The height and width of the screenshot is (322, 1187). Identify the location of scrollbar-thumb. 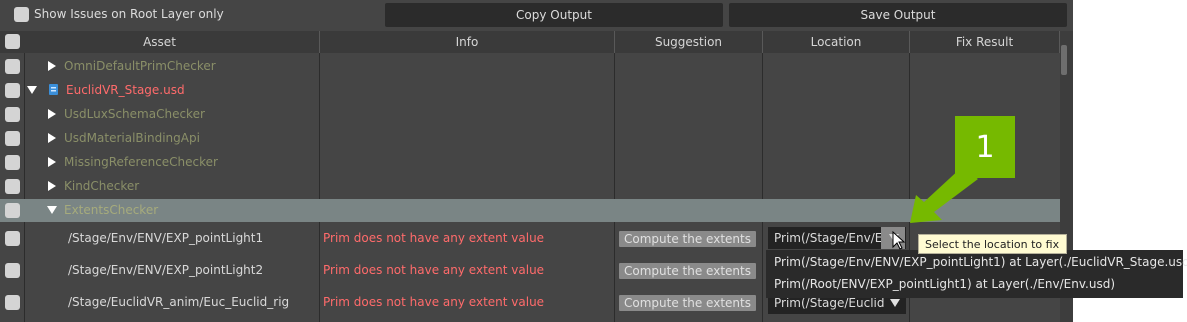
(1064, 60).